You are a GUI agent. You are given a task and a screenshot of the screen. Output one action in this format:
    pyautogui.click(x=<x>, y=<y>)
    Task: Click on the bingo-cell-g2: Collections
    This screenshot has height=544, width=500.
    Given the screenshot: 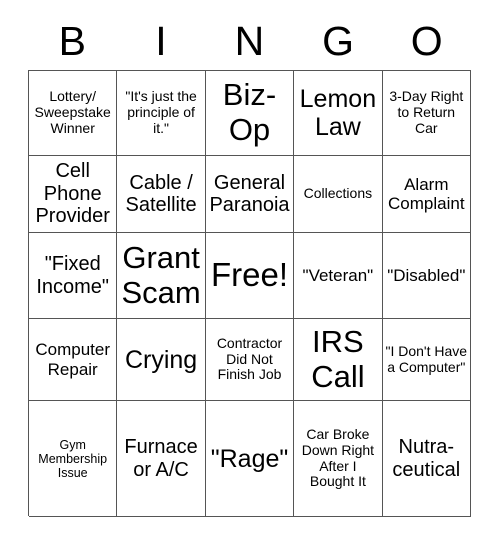 What is the action you would take?
    pyautogui.click(x=338, y=194)
    